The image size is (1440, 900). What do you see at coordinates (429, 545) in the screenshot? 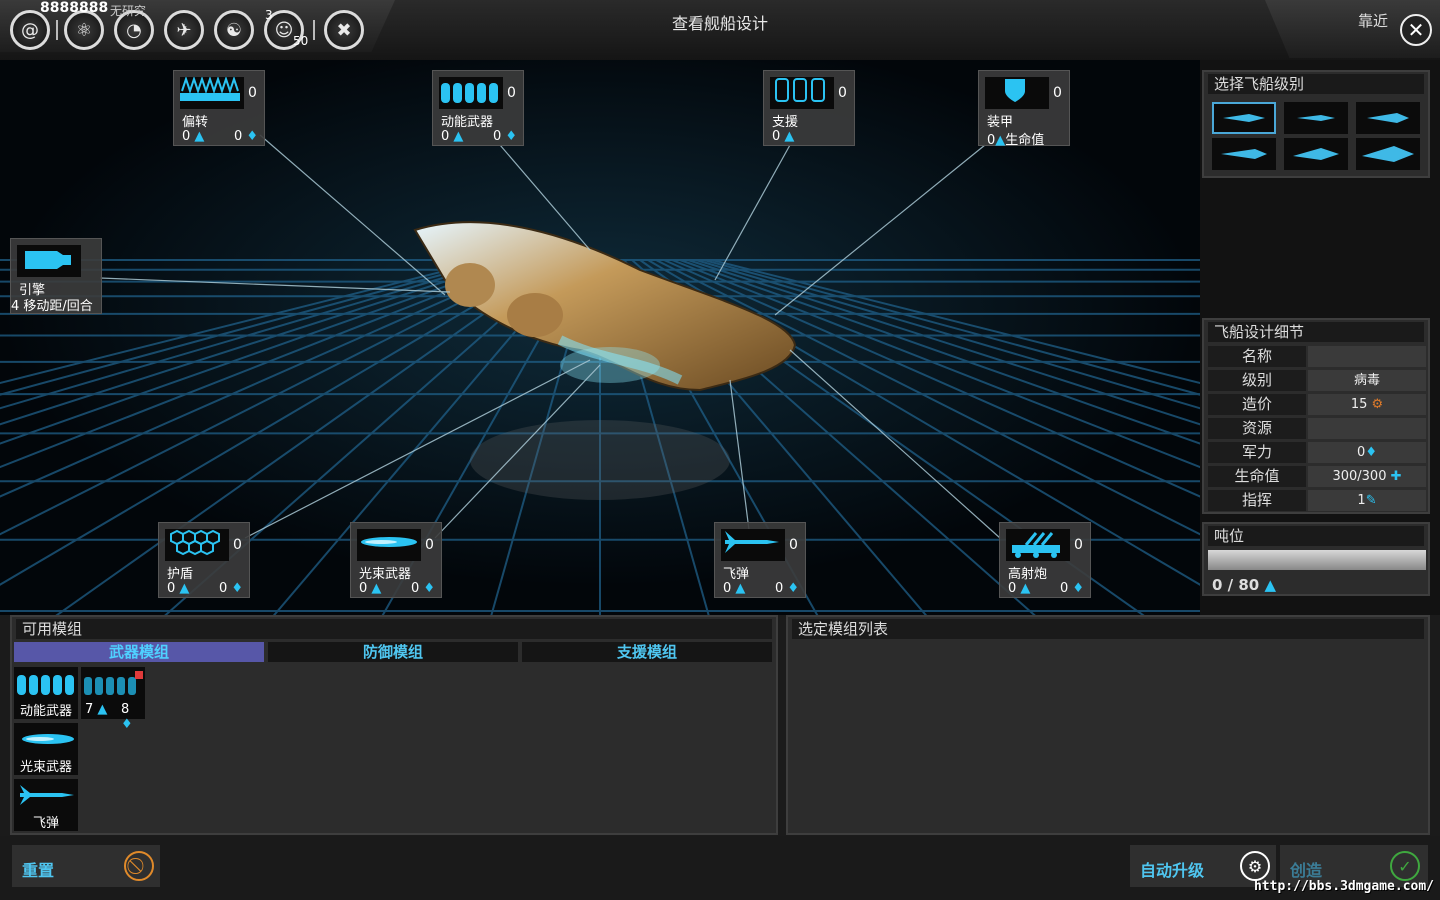
I see `beam-count: 0` at bounding box center [429, 545].